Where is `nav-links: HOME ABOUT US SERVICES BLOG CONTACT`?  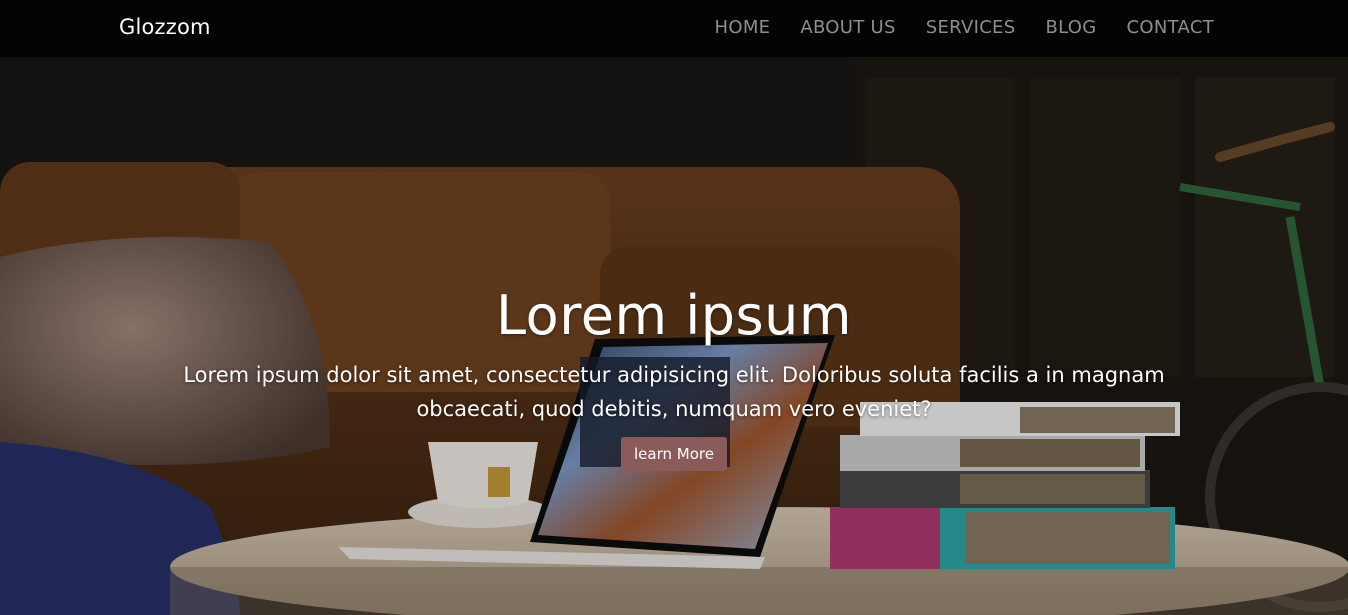
nav-links: HOME ABOUT US SERVICES BLOG CONTACT is located at coordinates (964, 27).